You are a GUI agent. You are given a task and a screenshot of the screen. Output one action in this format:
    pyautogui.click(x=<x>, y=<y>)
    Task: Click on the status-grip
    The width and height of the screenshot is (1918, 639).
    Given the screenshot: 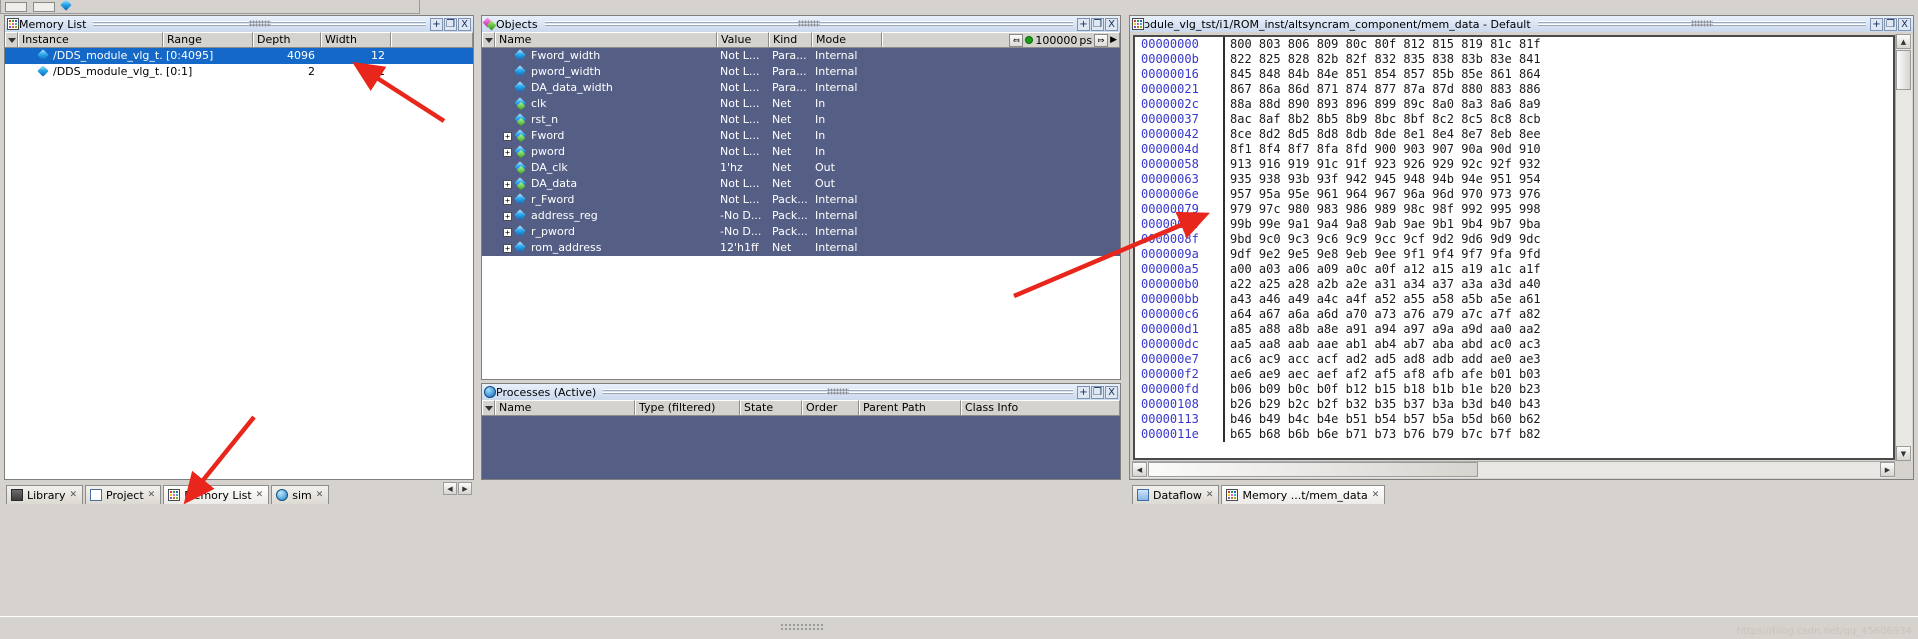 What is the action you would take?
    pyautogui.click(x=802, y=627)
    